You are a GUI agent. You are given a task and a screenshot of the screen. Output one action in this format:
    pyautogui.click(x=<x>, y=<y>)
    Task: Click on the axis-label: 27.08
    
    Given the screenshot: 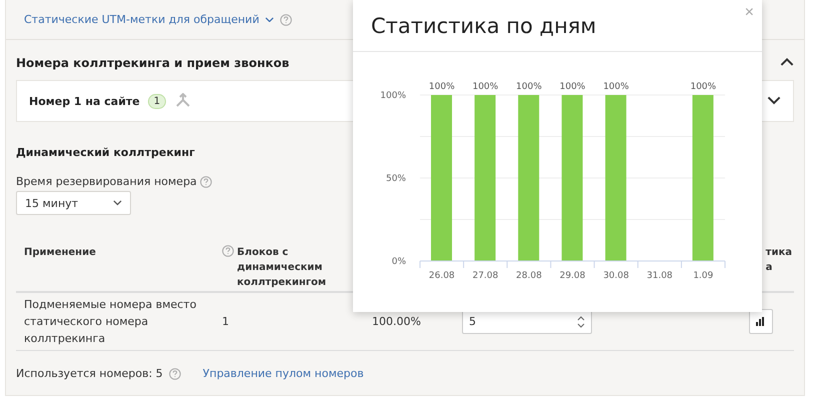 What is the action you would take?
    pyautogui.click(x=485, y=276)
    